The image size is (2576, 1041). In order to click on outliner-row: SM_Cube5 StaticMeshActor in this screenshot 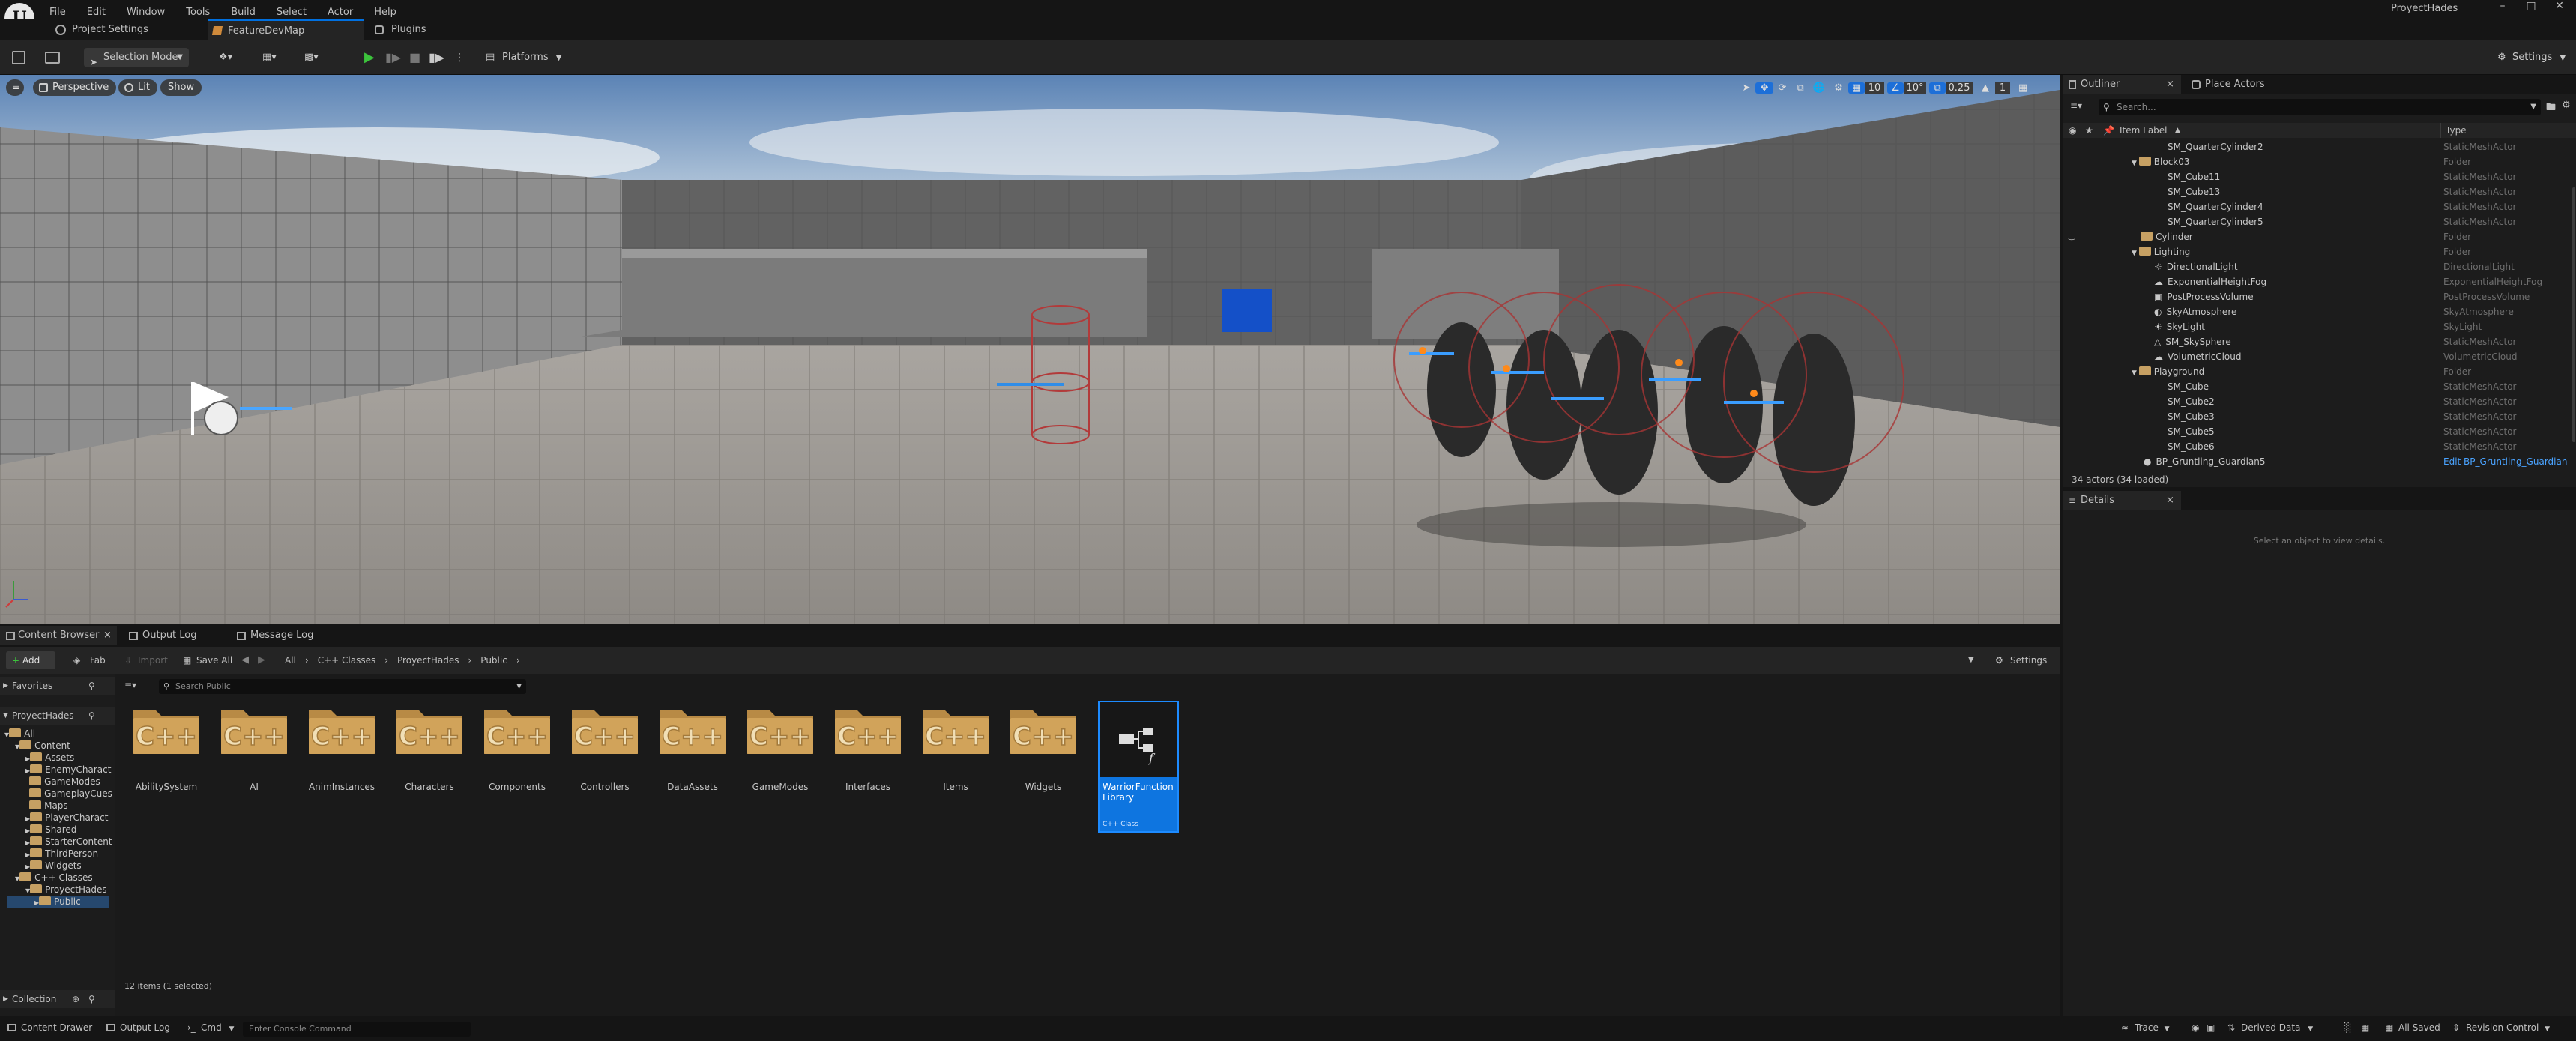, I will do `click(2319, 431)`.